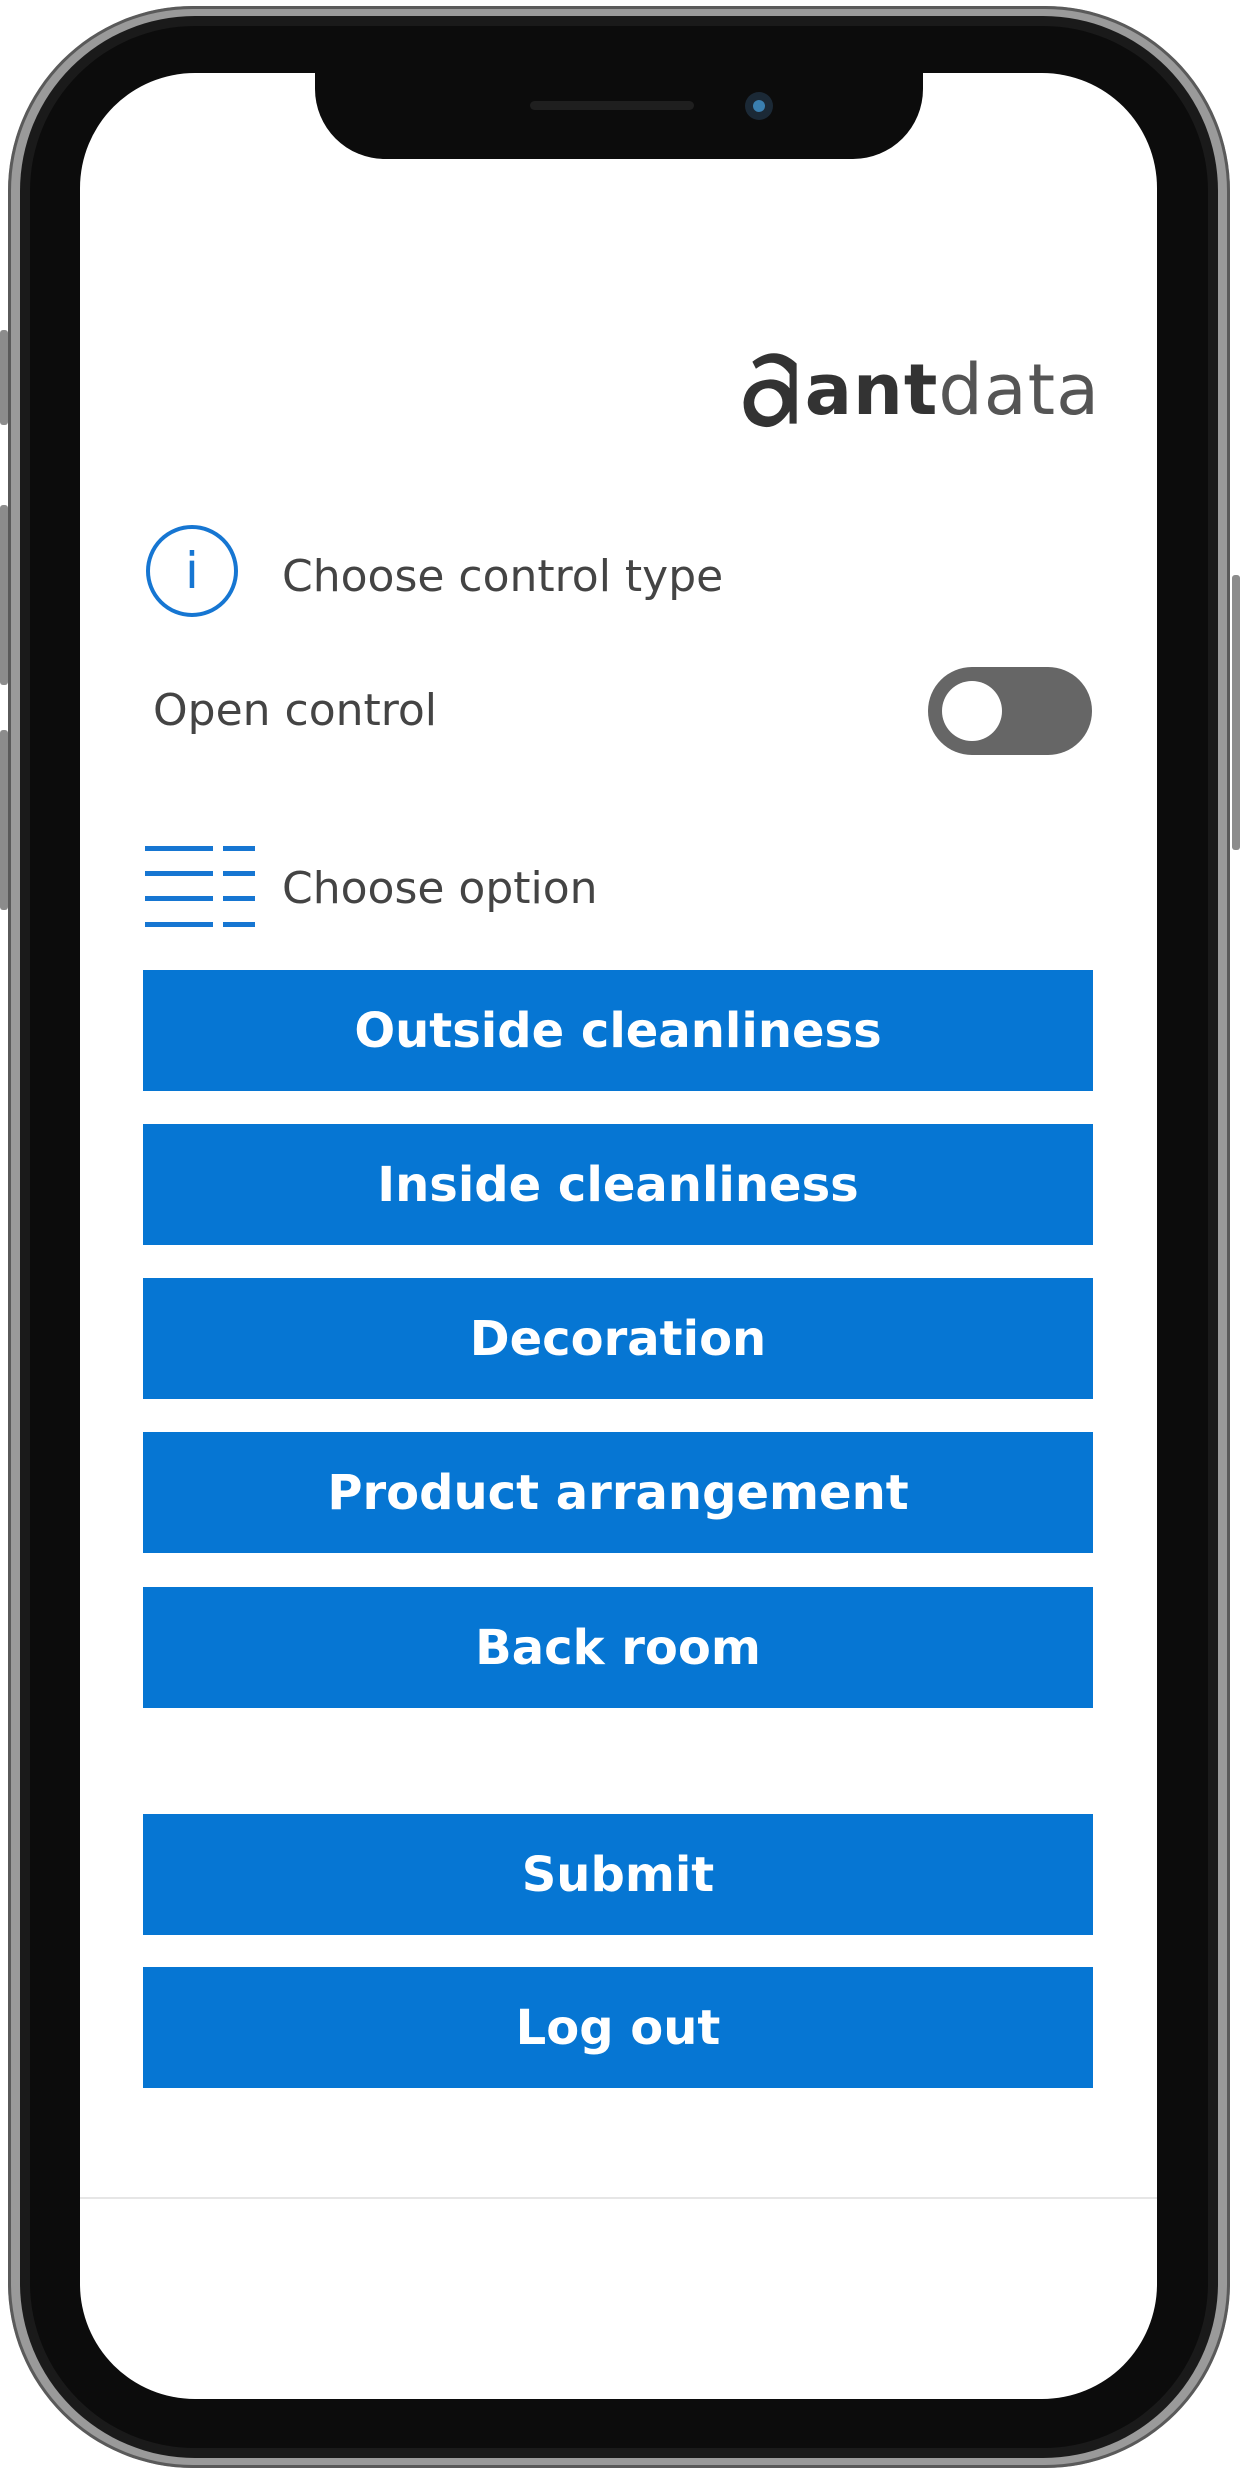 This screenshot has width=1240, height=2475. I want to click on volume-up-button, so click(4, 595).